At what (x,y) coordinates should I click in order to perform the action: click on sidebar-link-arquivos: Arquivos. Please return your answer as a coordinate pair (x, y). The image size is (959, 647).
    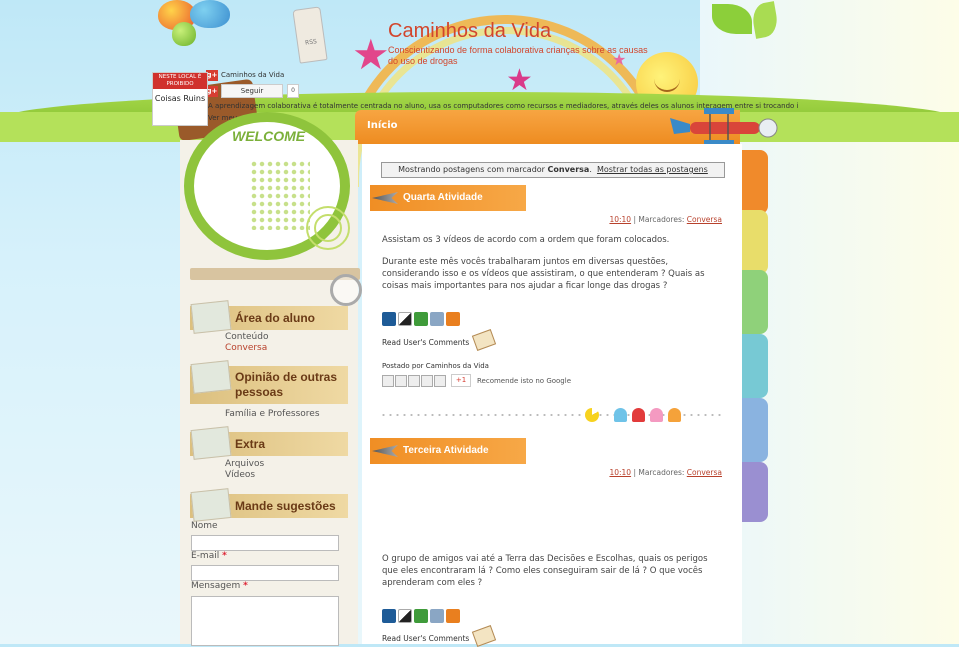
    Looking at the image, I should click on (244, 464).